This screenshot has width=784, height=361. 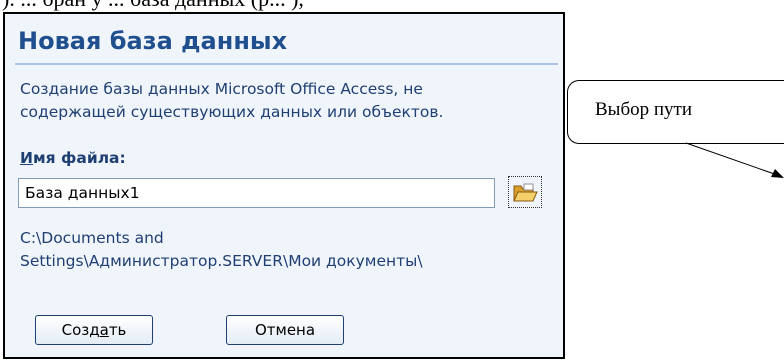 I want to click on callout-arrow-line, so click(x=733, y=159).